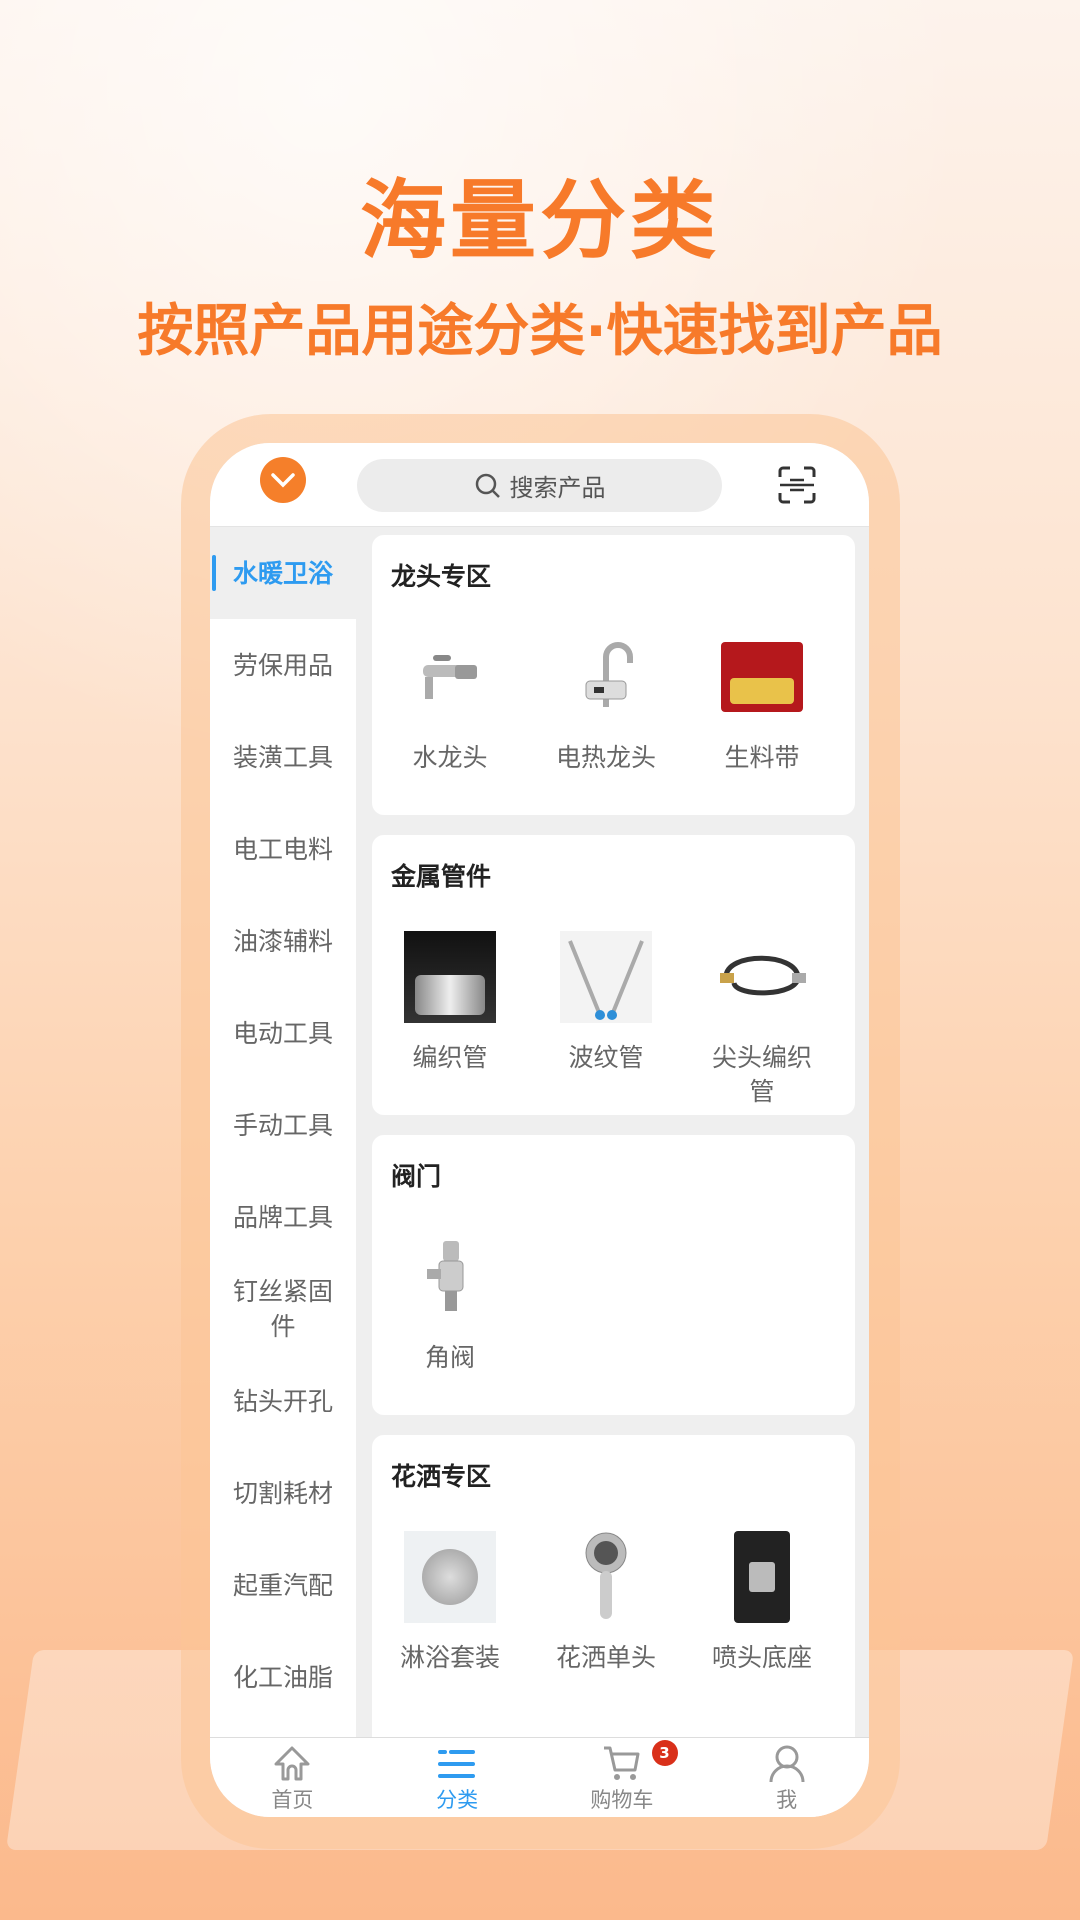  I want to click on braided-hose-image, so click(450, 977).